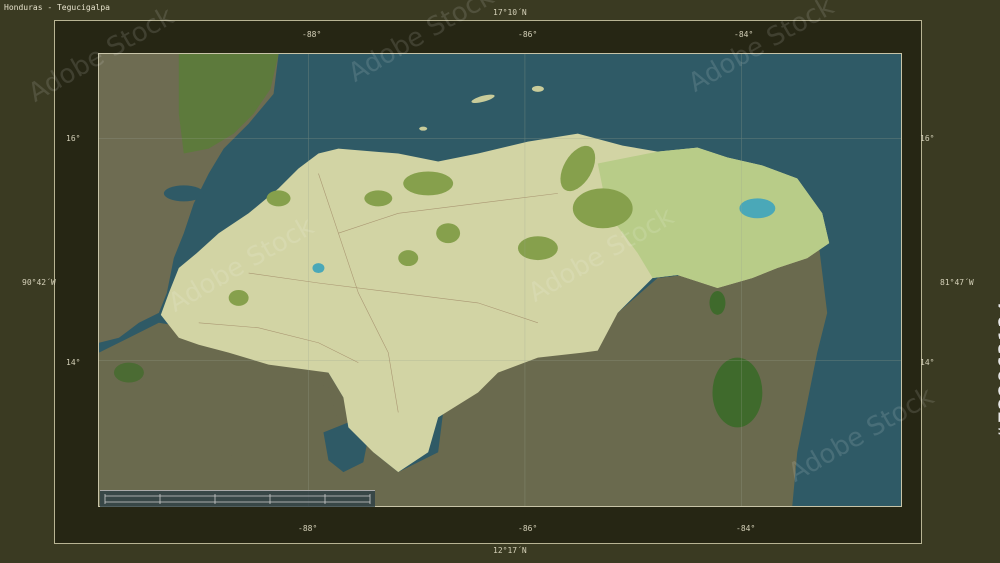  I want to click on scale-bar, so click(237, 498).